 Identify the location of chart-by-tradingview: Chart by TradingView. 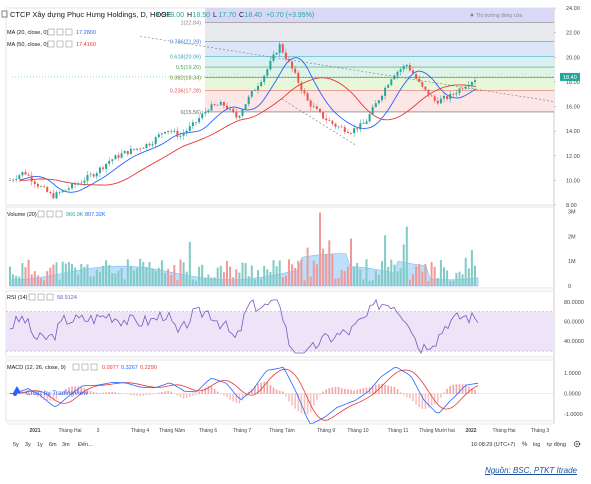
(57, 393).